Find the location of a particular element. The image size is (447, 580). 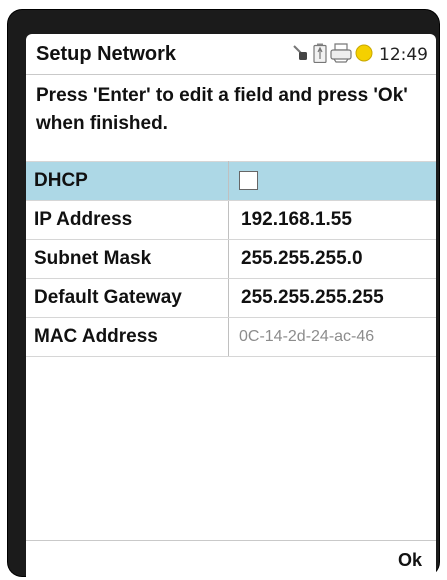

title-bar: Setup Network 12:49 is located at coordinates (231, 54).